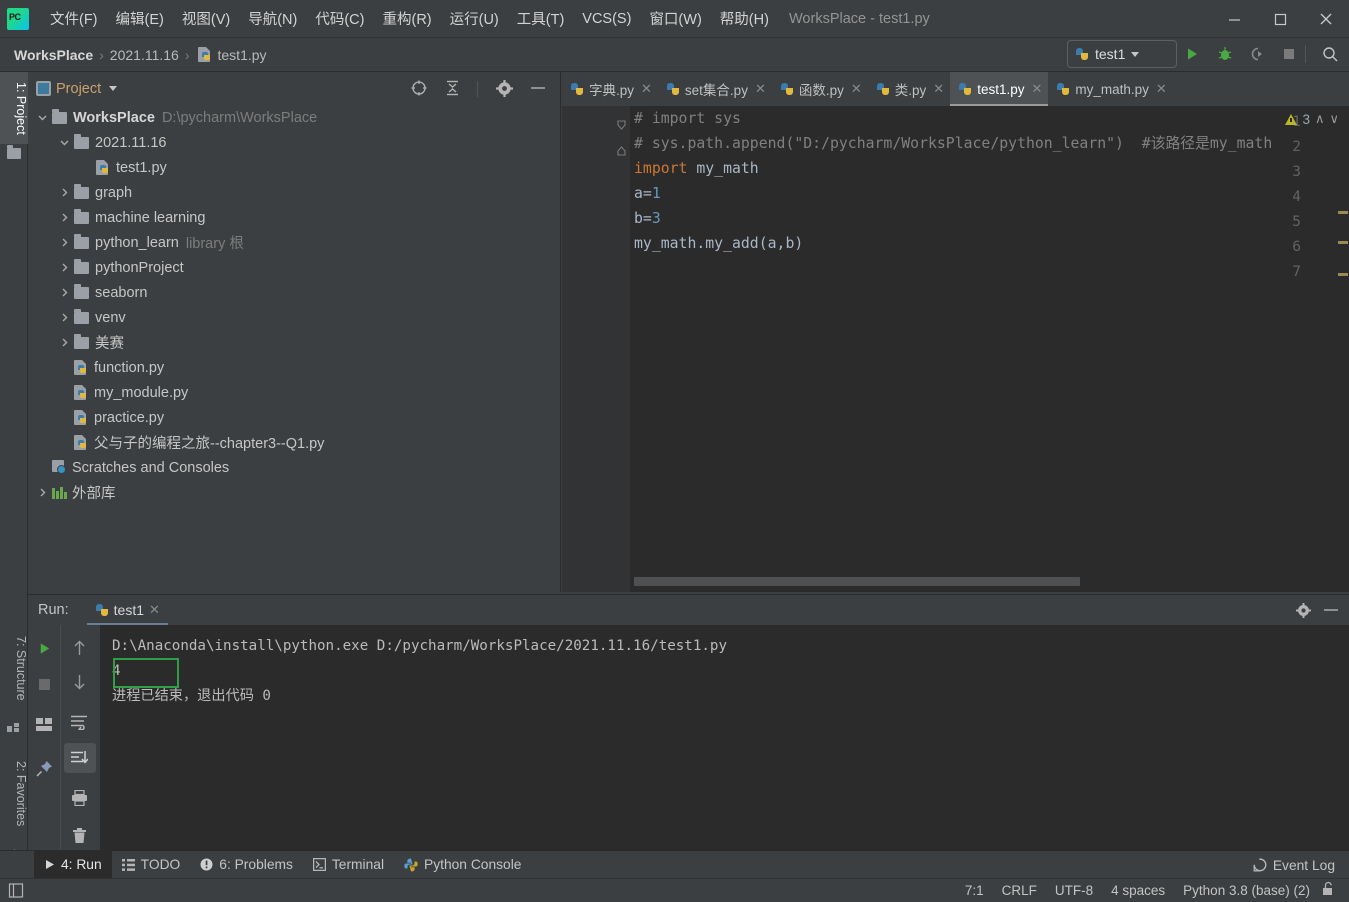  Describe the element at coordinates (294, 242) in the screenshot. I see `tree-node-python_learn: python_learn library 根` at that location.